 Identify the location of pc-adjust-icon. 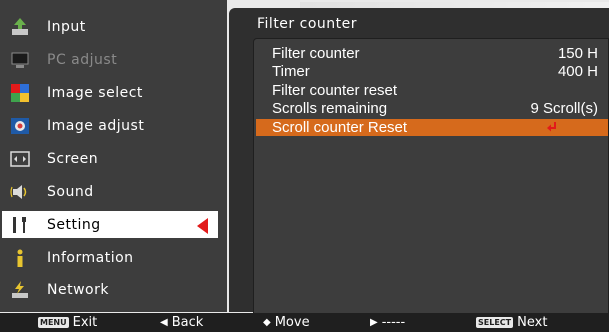
(20, 60).